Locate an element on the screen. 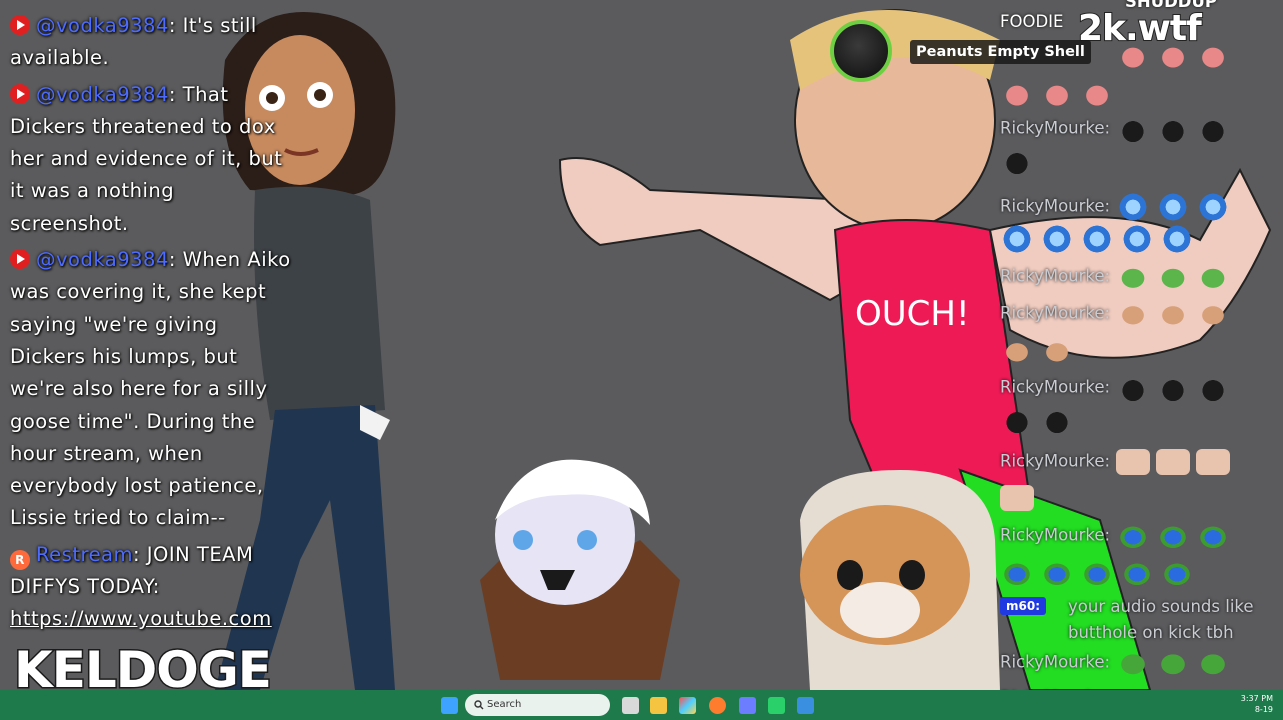 This screenshot has width=1283, height=720. cartoon-bat-creature is located at coordinates (580, 569).